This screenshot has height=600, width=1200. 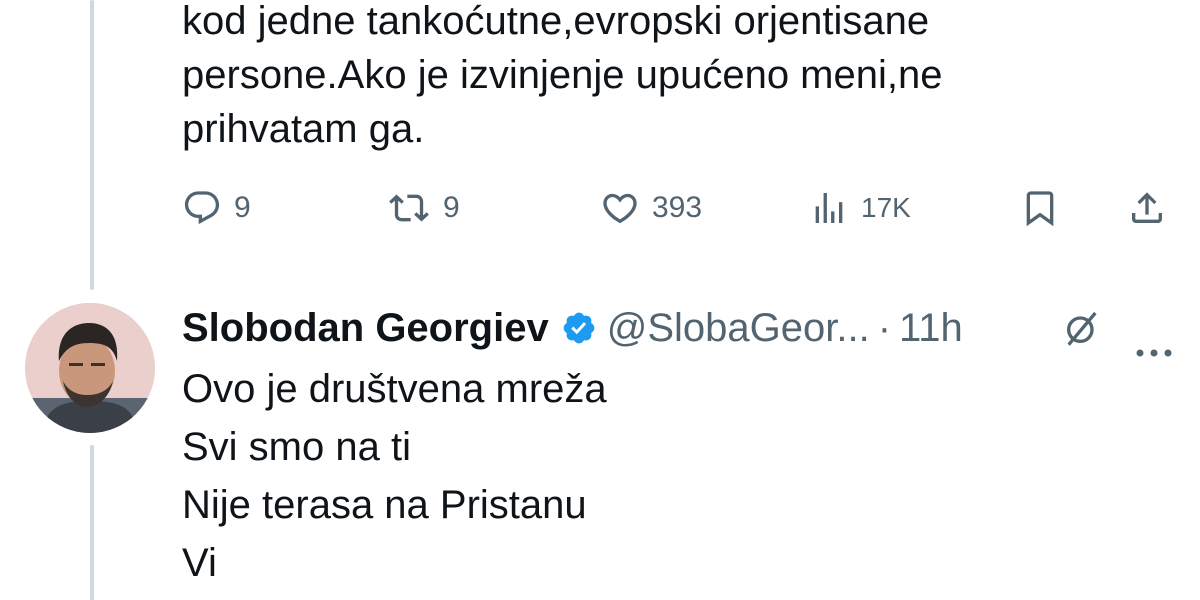 I want to click on reply-count: 9, so click(x=242, y=207).